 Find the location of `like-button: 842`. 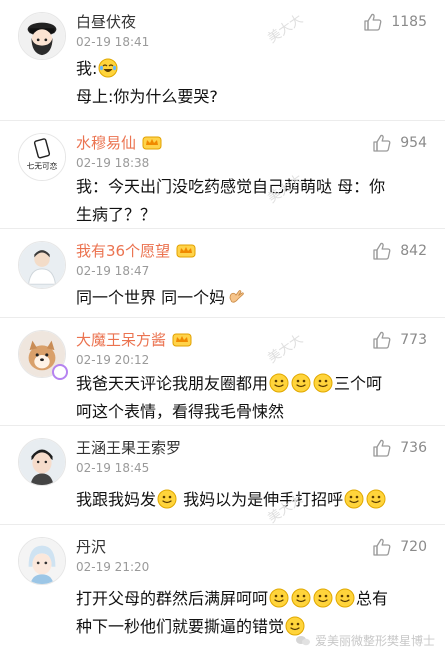

like-button: 842 is located at coordinates (399, 251).